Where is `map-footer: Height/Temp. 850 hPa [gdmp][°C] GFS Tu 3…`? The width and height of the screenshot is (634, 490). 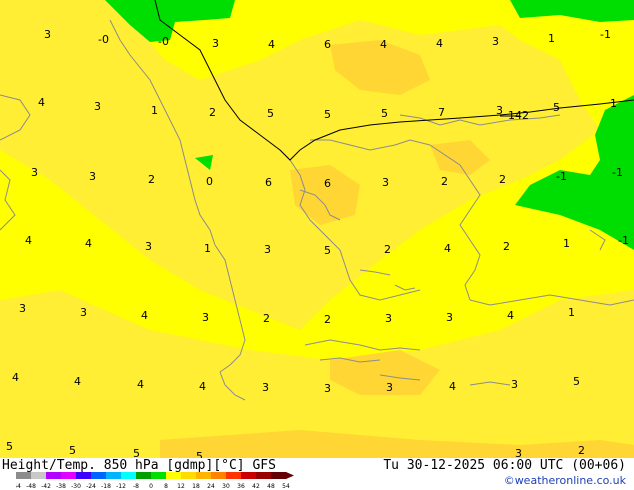
map-footer: Height/Temp. 850 hPa [gdmp][°C] GFS Tu 3… is located at coordinates (317, 474).